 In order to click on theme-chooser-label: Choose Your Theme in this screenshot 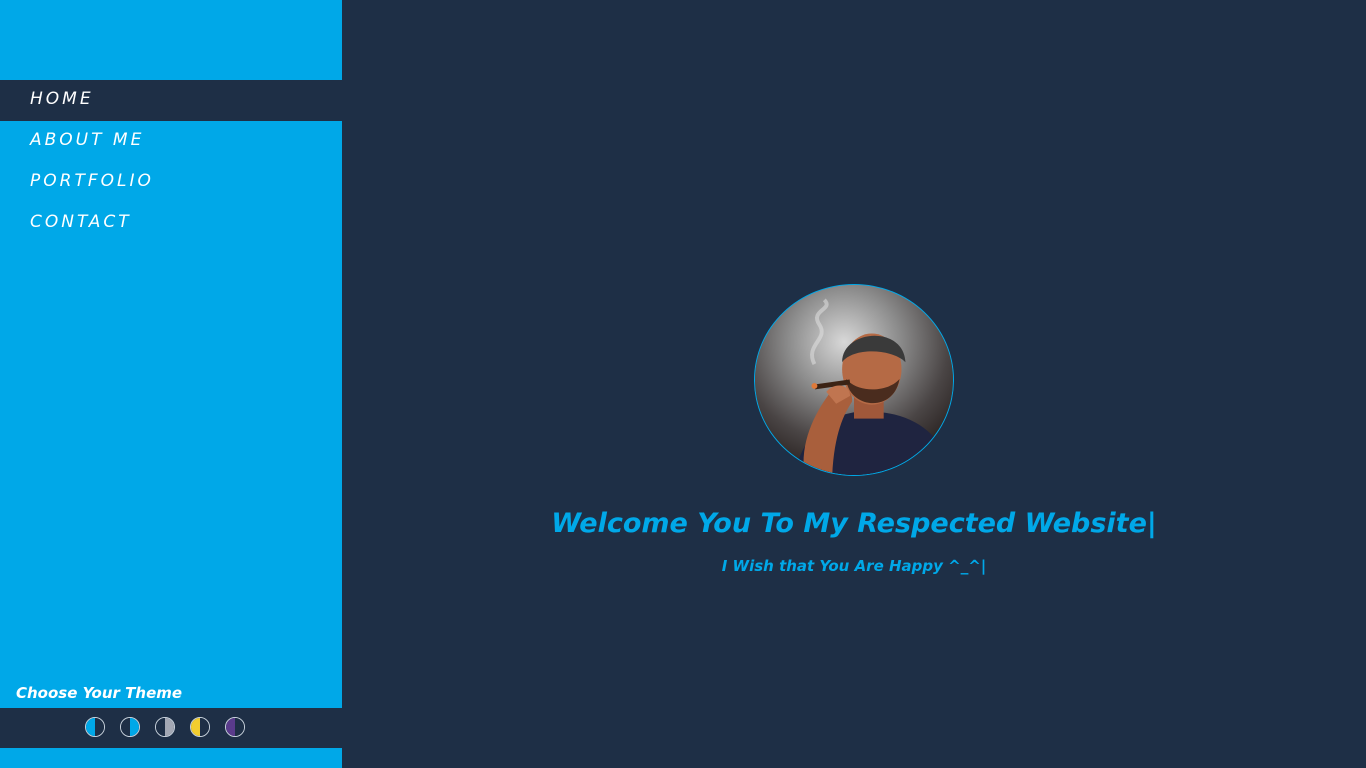, I will do `click(99, 693)`.